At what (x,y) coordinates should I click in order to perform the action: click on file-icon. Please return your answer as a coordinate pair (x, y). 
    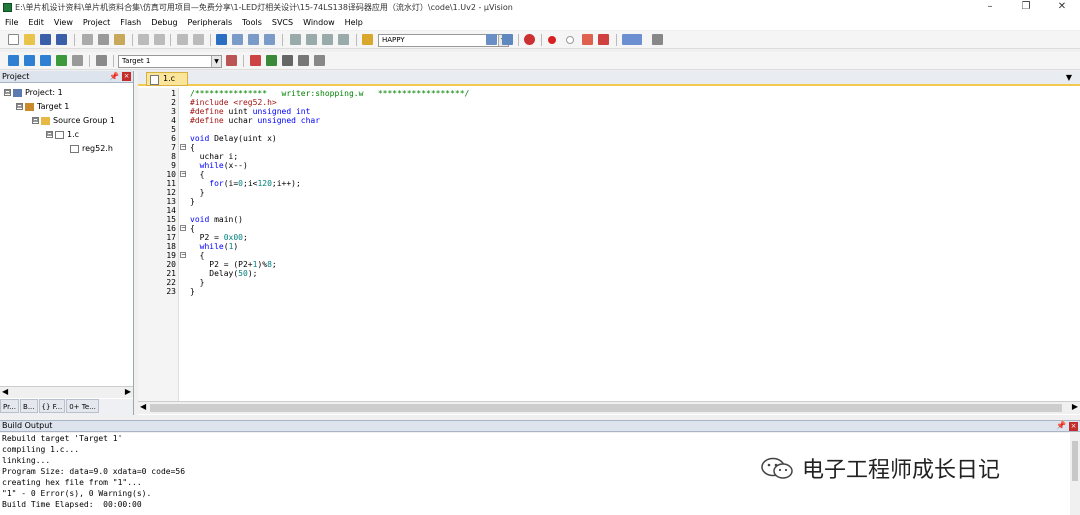
    Looking at the image, I should click on (59, 134).